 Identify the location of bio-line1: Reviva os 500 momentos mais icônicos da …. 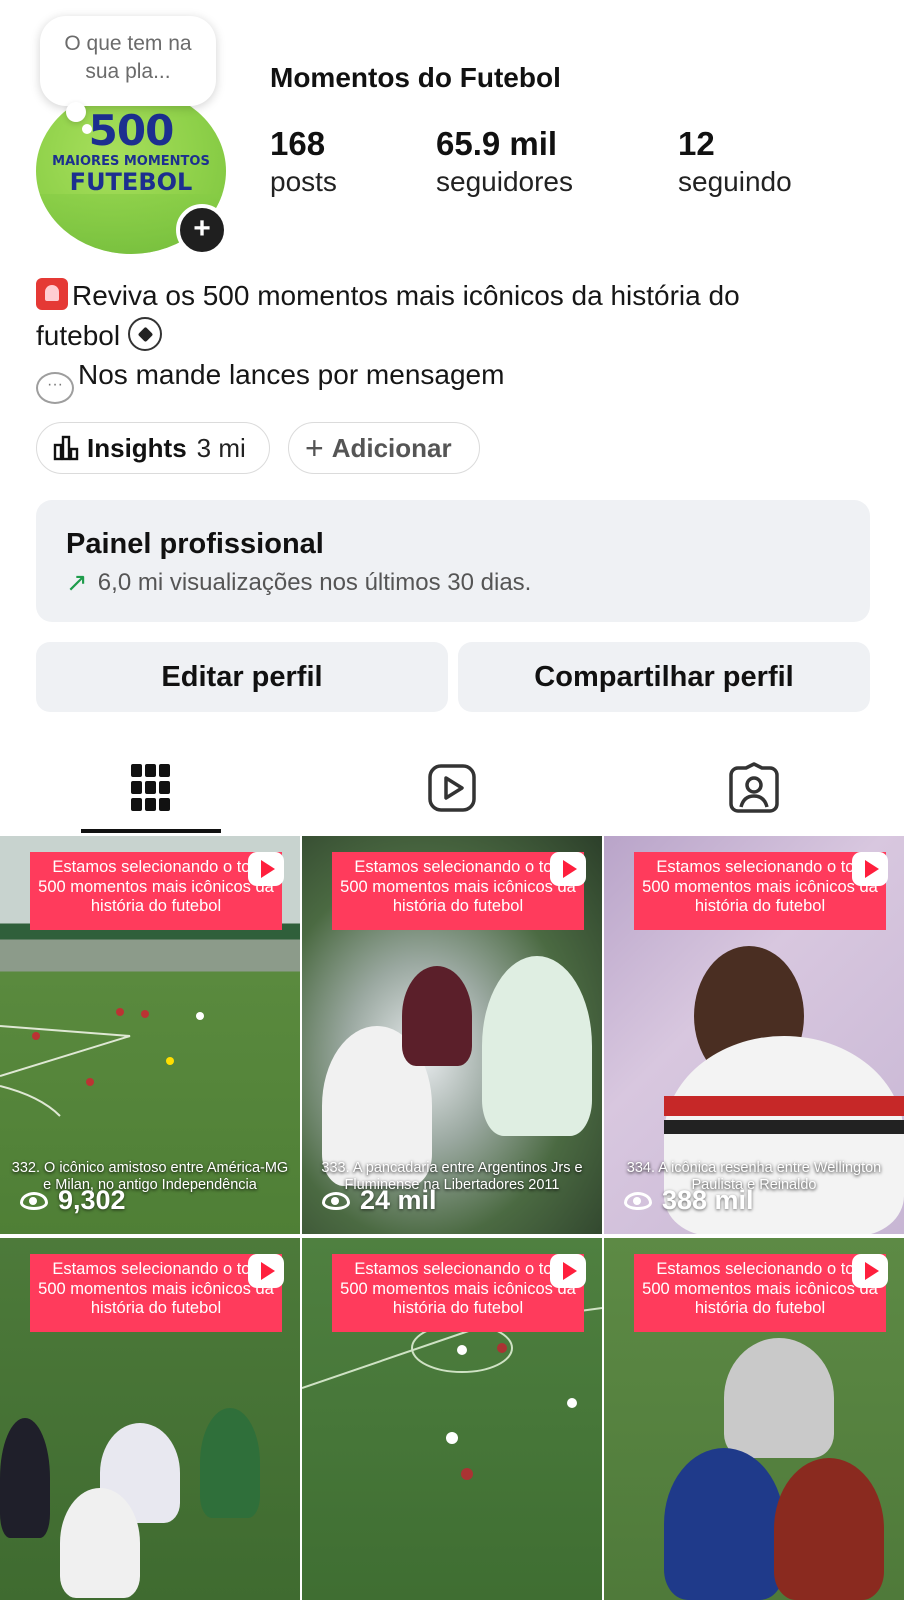
(406, 295).